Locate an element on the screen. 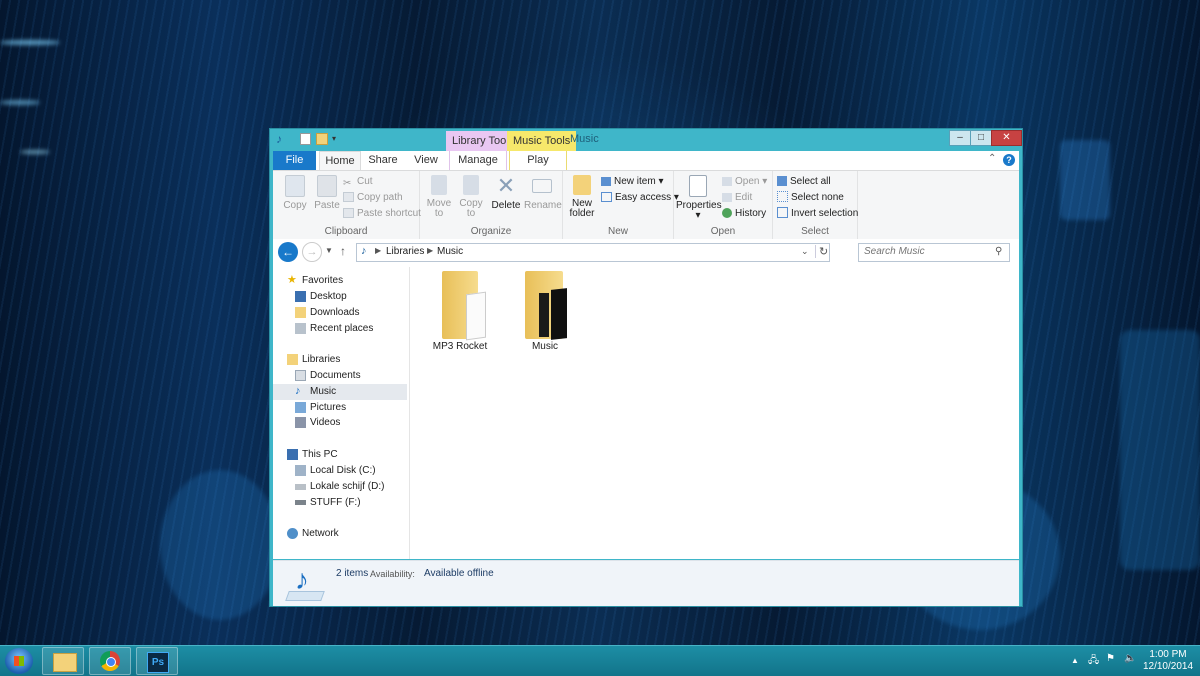 The image size is (1200, 676). address-bar: ♪ ▶ Libraries ▶ Music ⌄ ↻ is located at coordinates (593, 252).